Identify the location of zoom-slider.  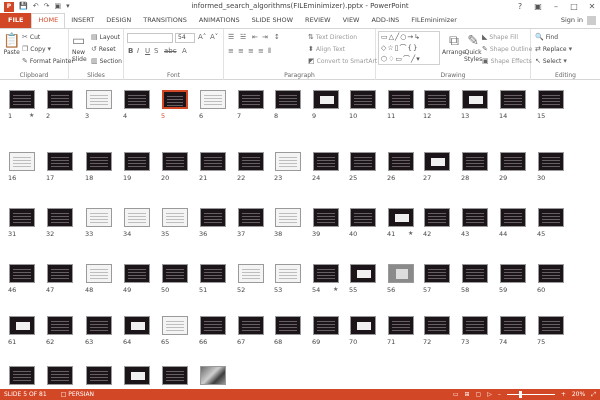
(530, 394).